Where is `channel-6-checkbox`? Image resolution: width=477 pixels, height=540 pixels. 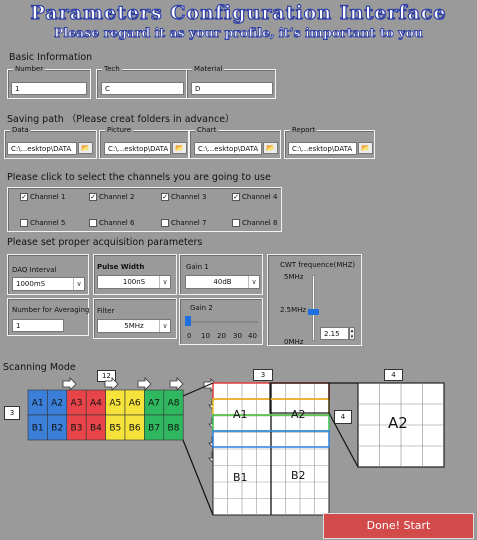 channel-6-checkbox is located at coordinates (93, 223).